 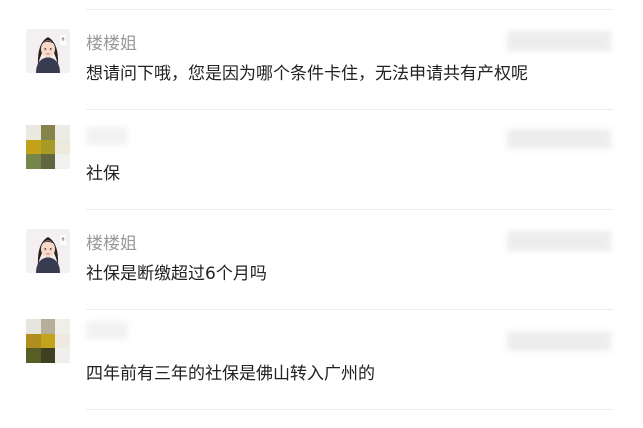 What do you see at coordinates (349, 409) in the screenshot?
I see `bottom-divider` at bounding box center [349, 409].